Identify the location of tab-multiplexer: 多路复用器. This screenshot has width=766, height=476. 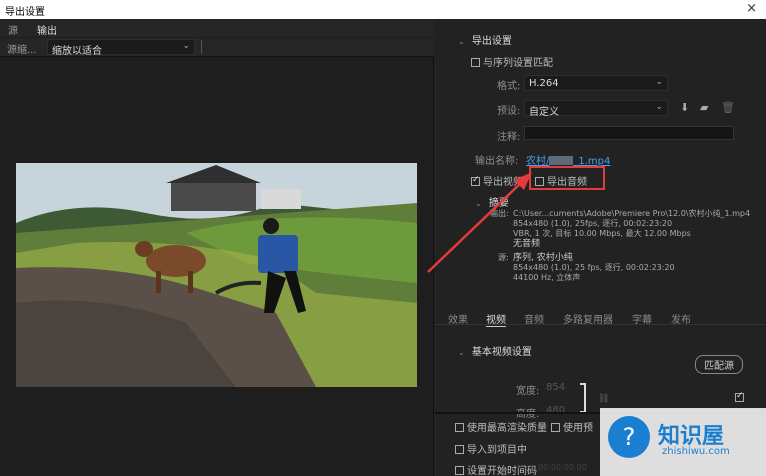
(588, 318).